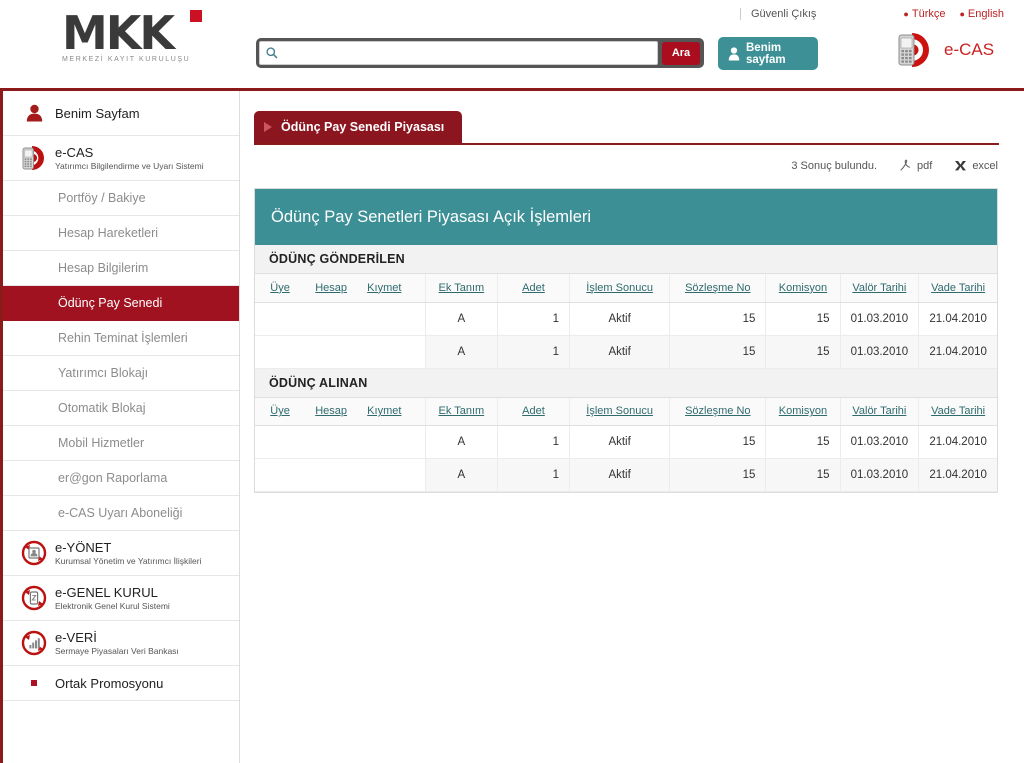  Describe the element at coordinates (985, 14) in the screenshot. I see `lang-english-label: English` at that location.